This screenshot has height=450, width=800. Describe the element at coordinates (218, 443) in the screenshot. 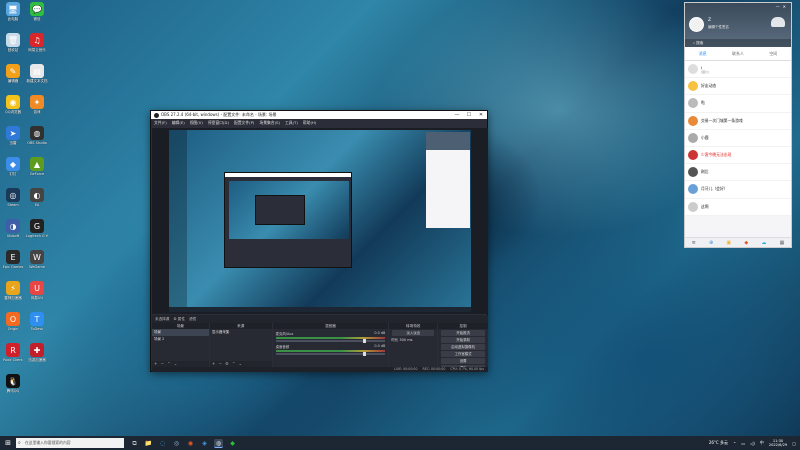

I see `obs-icon: ◍` at that location.